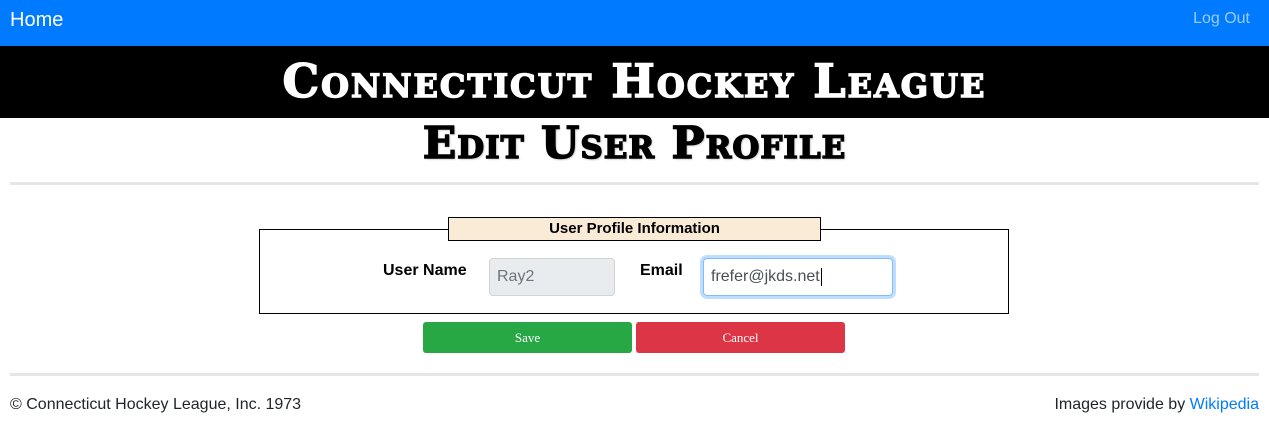 This screenshot has height=429, width=1269. What do you see at coordinates (740, 337) in the screenshot?
I see `cancel-button: Cancel` at bounding box center [740, 337].